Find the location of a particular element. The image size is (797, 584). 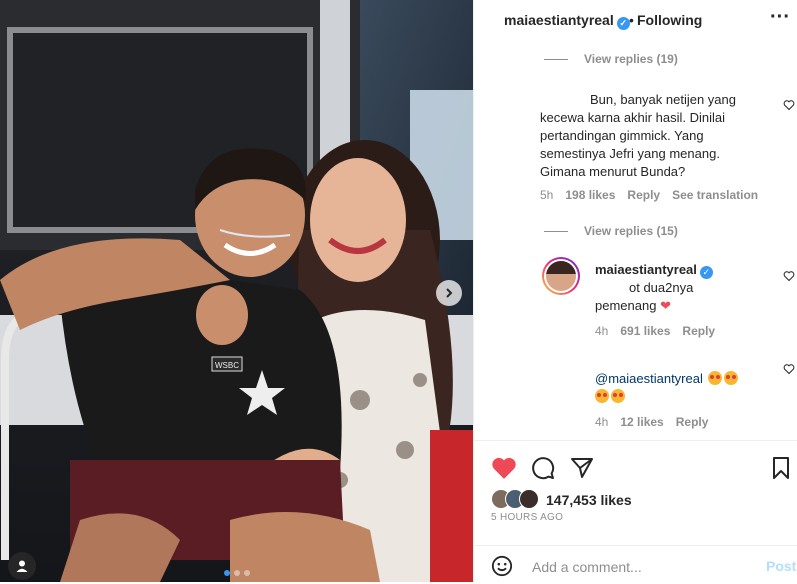

reply-meta: 4h 12 likes Reply is located at coordinates (651, 422).